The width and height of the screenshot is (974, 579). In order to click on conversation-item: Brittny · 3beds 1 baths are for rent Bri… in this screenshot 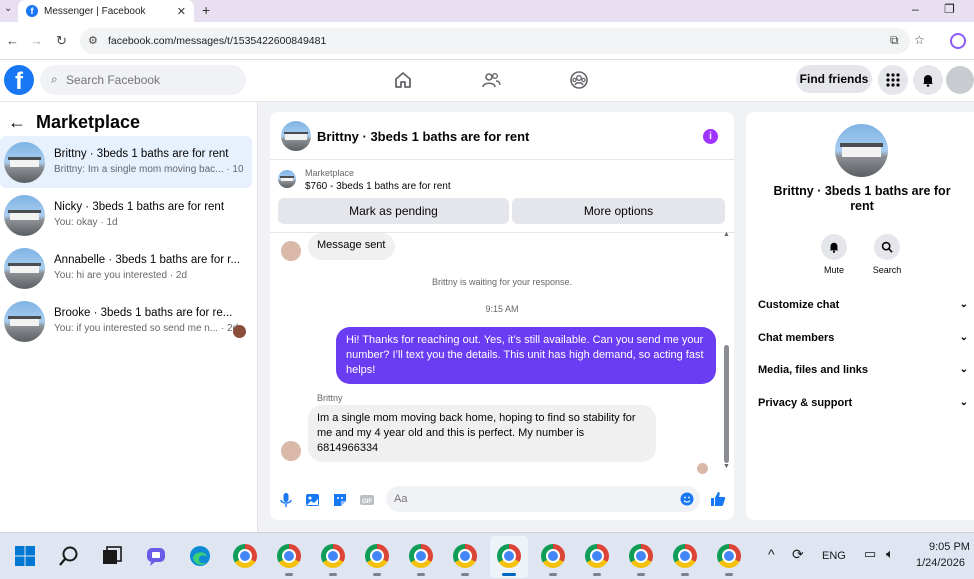, I will do `click(126, 162)`.